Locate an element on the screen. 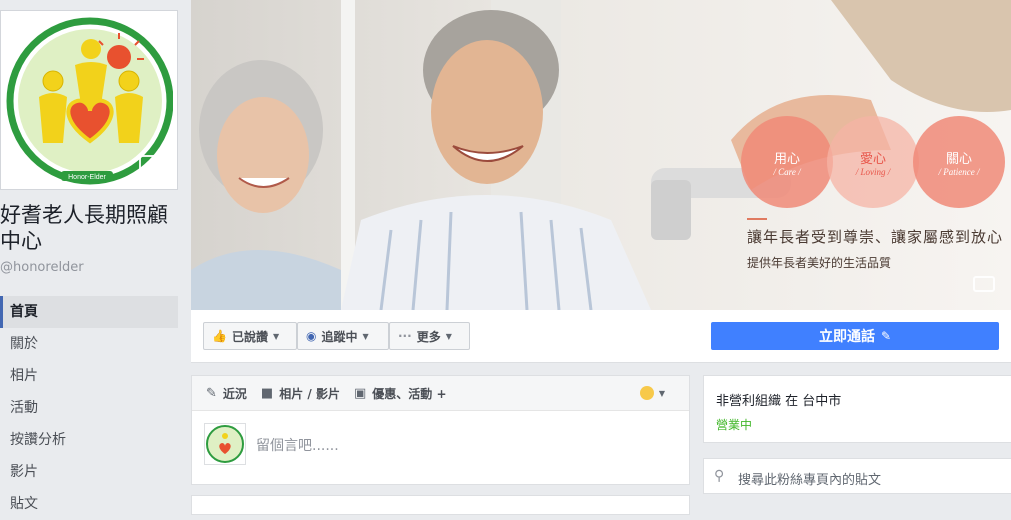 The image size is (1011, 520). cover-subslogan: 提供年長者美好的生活品質 is located at coordinates (819, 263).